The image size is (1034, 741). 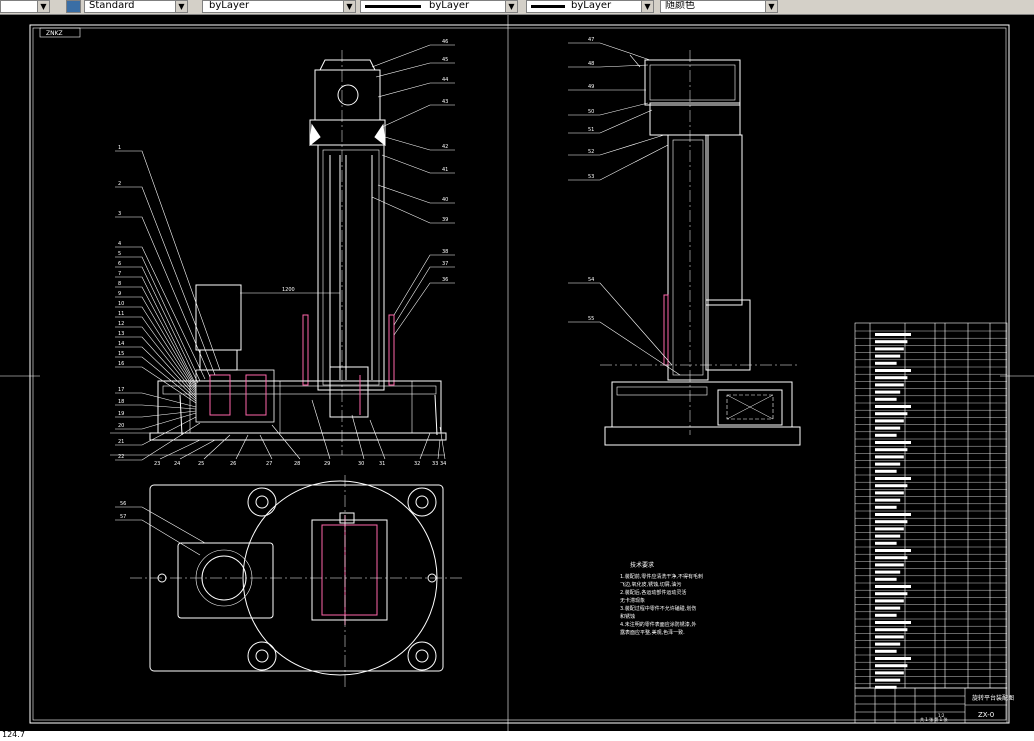 I want to click on callout-number: 49, so click(x=591, y=87).